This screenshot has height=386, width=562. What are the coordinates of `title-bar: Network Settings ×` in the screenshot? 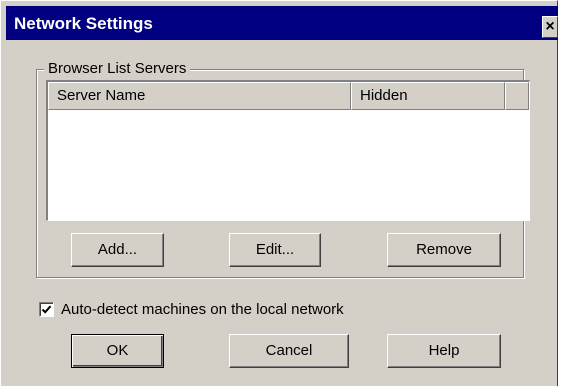 It's located at (282, 23).